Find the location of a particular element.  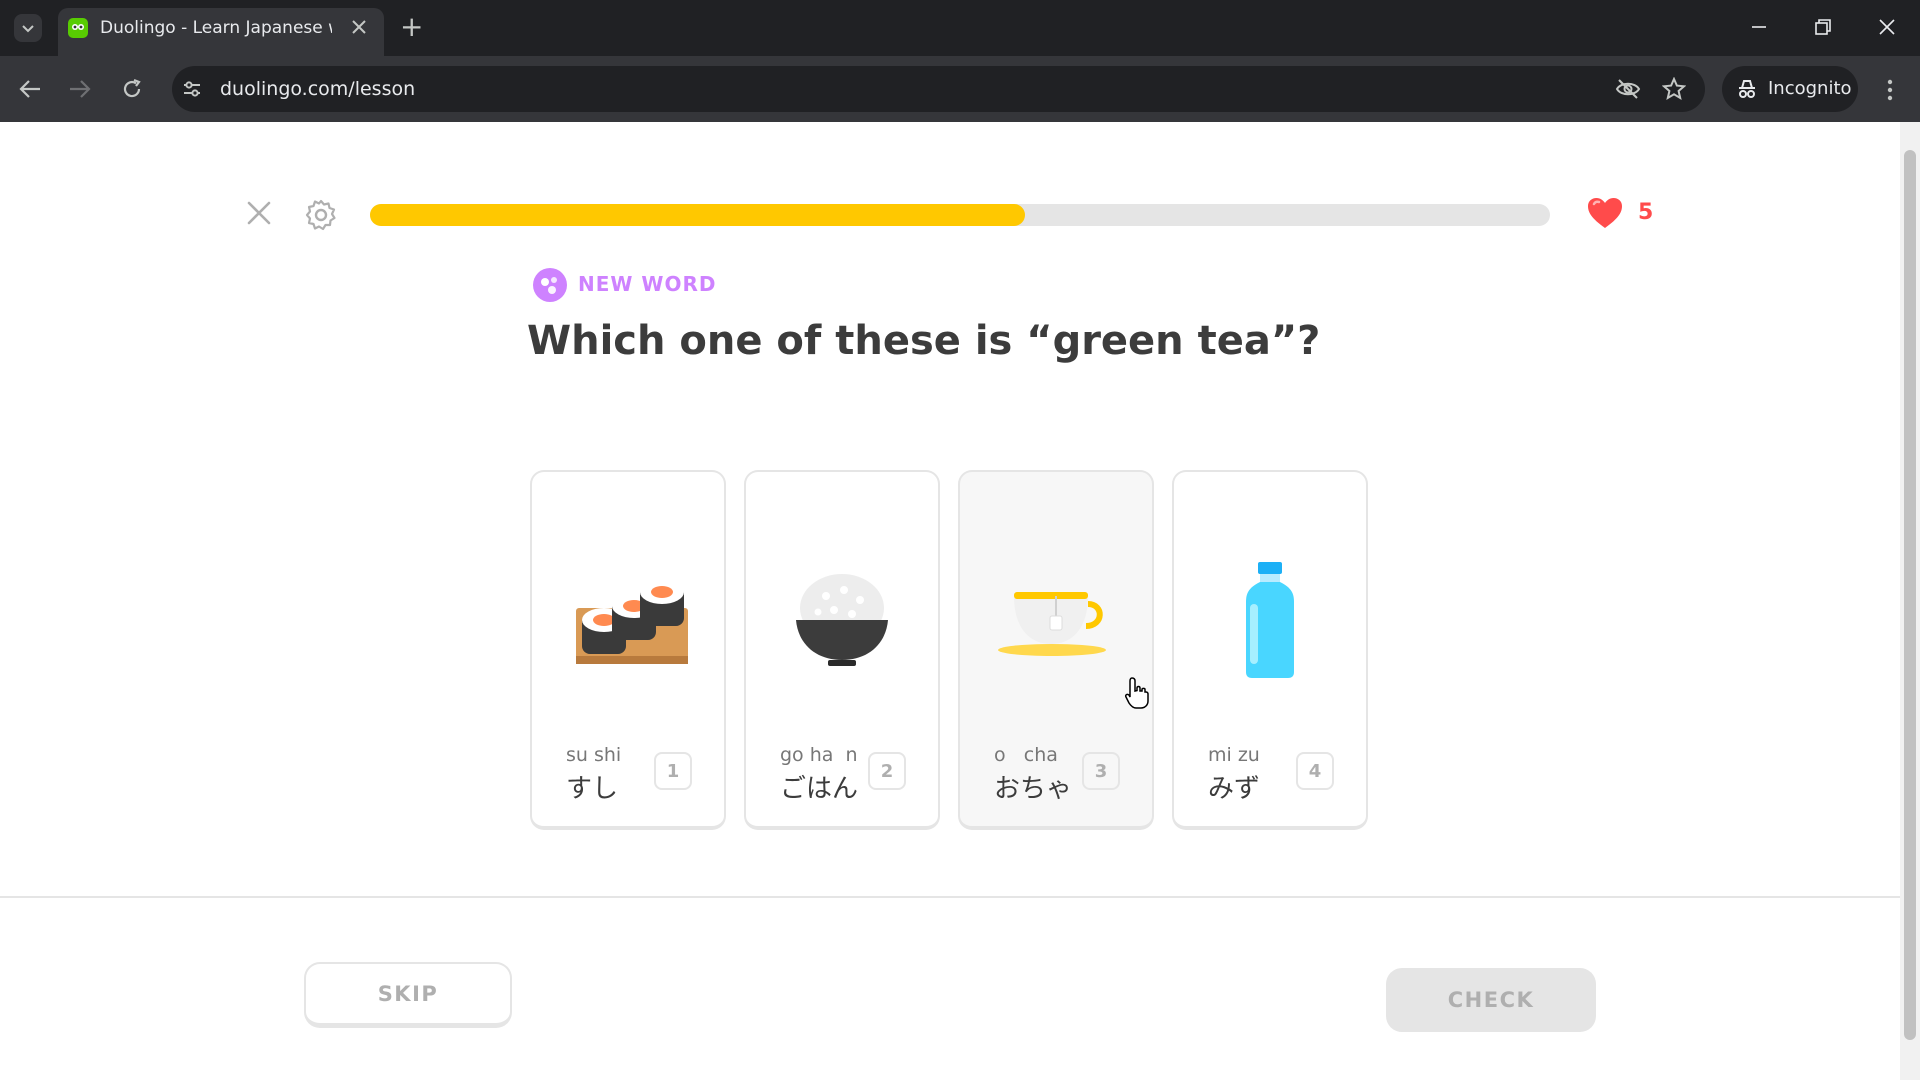

choice-romaji: go ha n is located at coordinates (819, 755).